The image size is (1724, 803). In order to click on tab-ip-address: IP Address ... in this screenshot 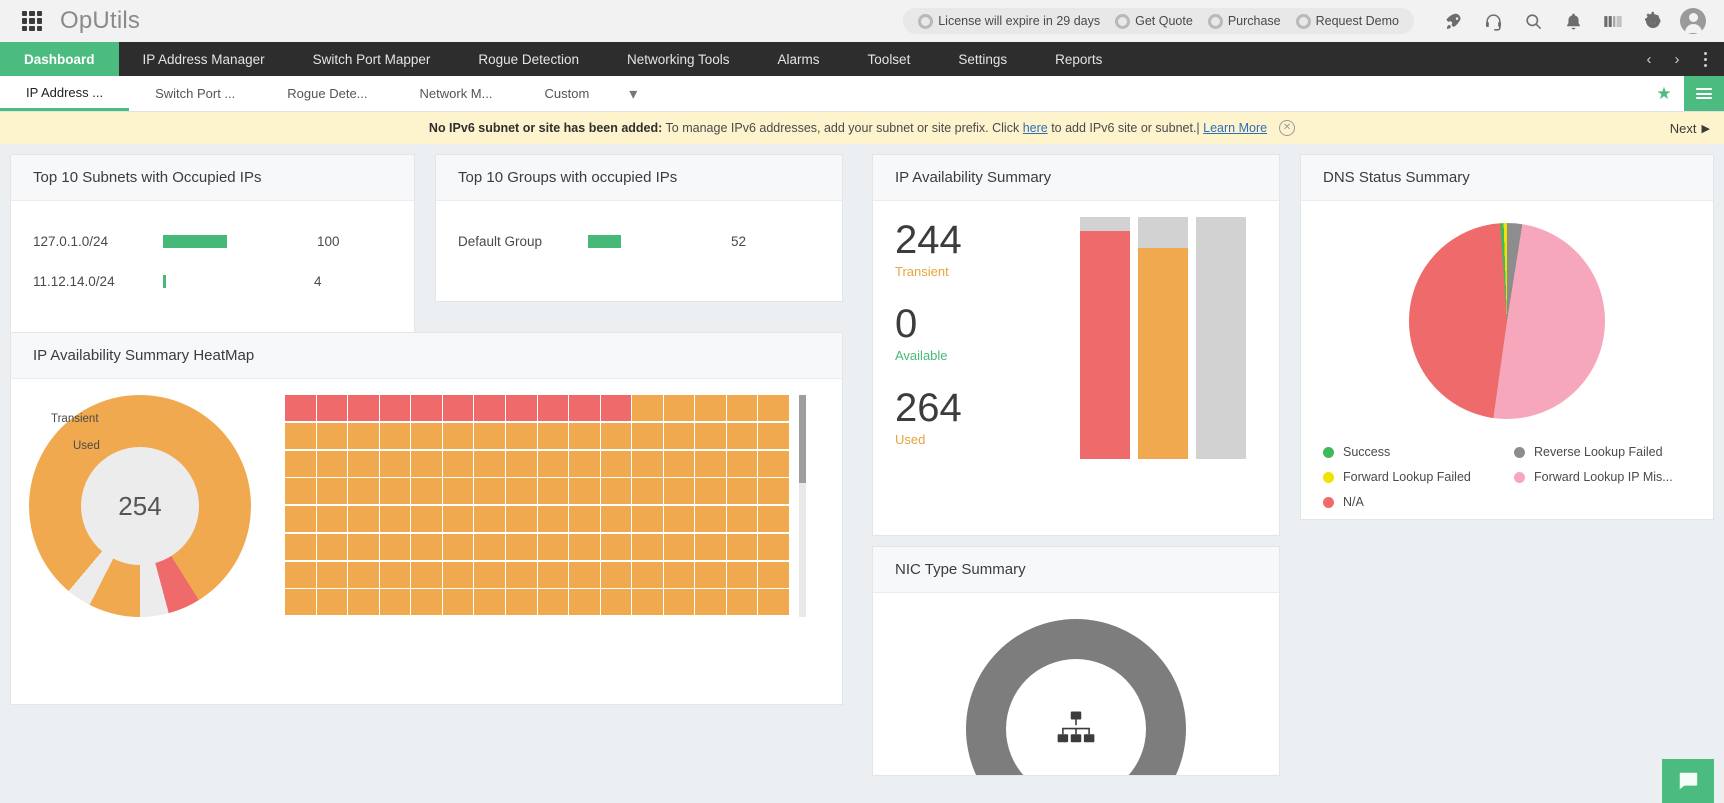, I will do `click(65, 93)`.